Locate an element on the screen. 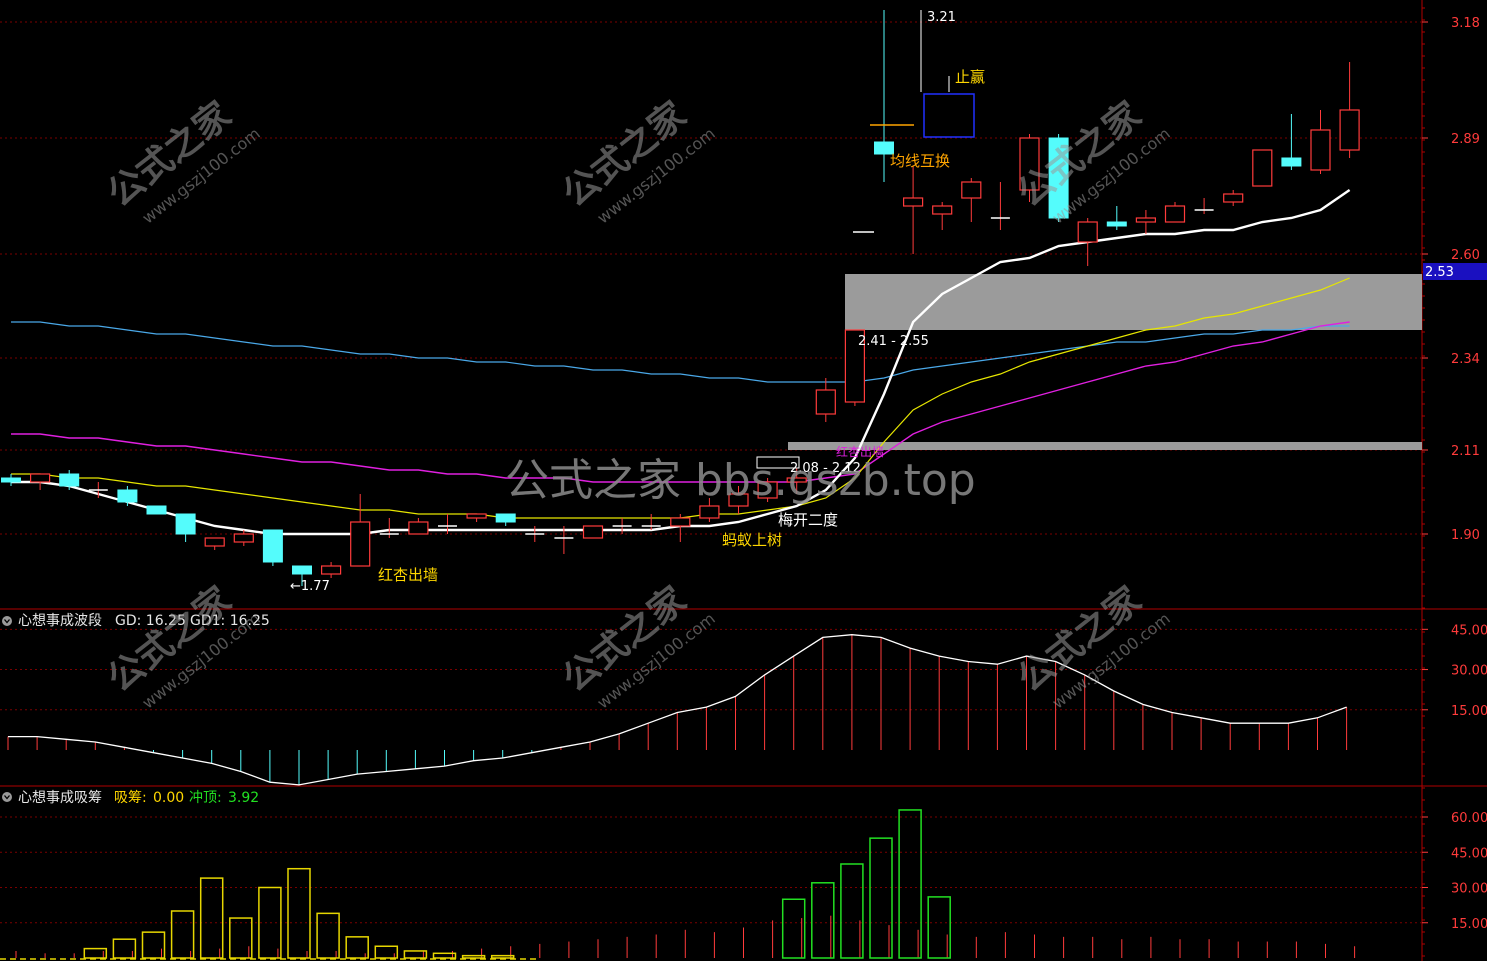 This screenshot has width=1487, height=961. xichou-panel-title: 心想事成吸筹 is located at coordinates (60, 797).